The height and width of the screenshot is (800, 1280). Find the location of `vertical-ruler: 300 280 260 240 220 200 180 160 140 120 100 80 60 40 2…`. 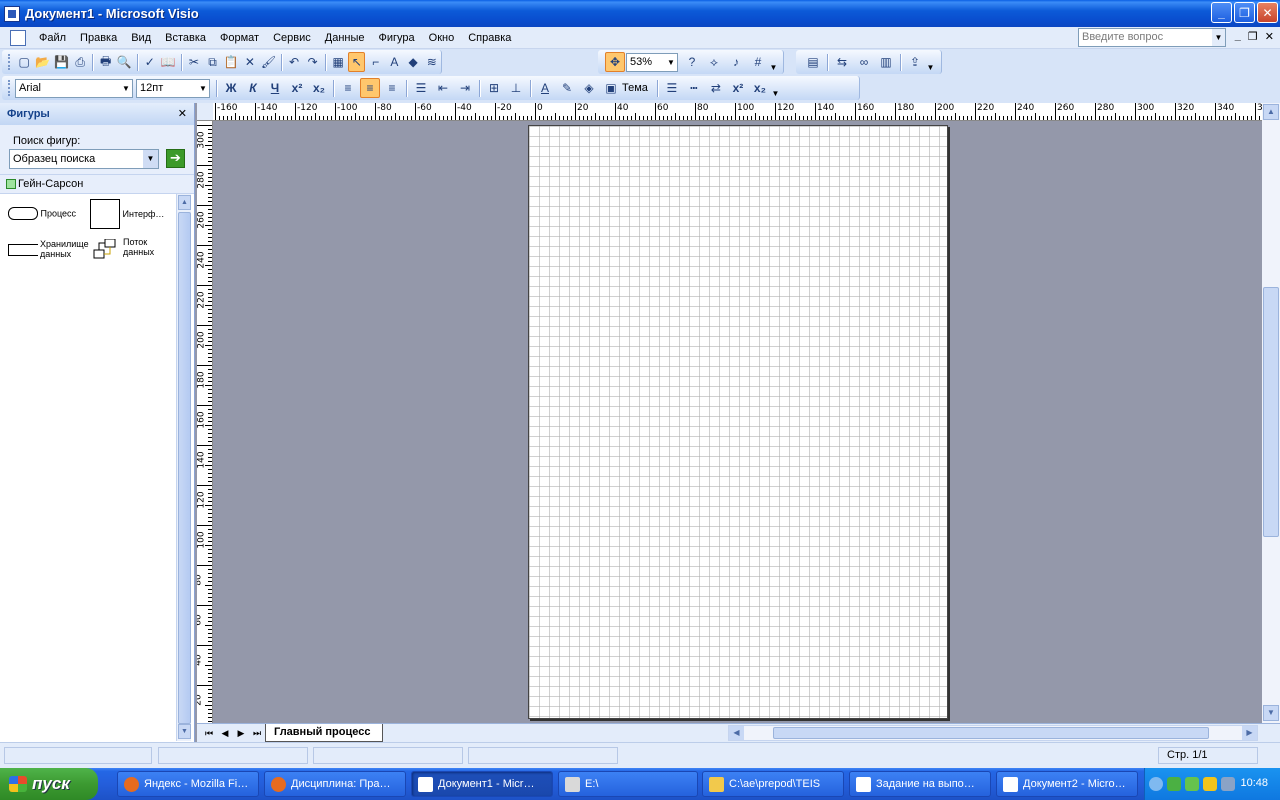

vertical-ruler: 300 280 260 240 220 200 180 160 140 120 100 80 60 40 2… is located at coordinates (205, 422).